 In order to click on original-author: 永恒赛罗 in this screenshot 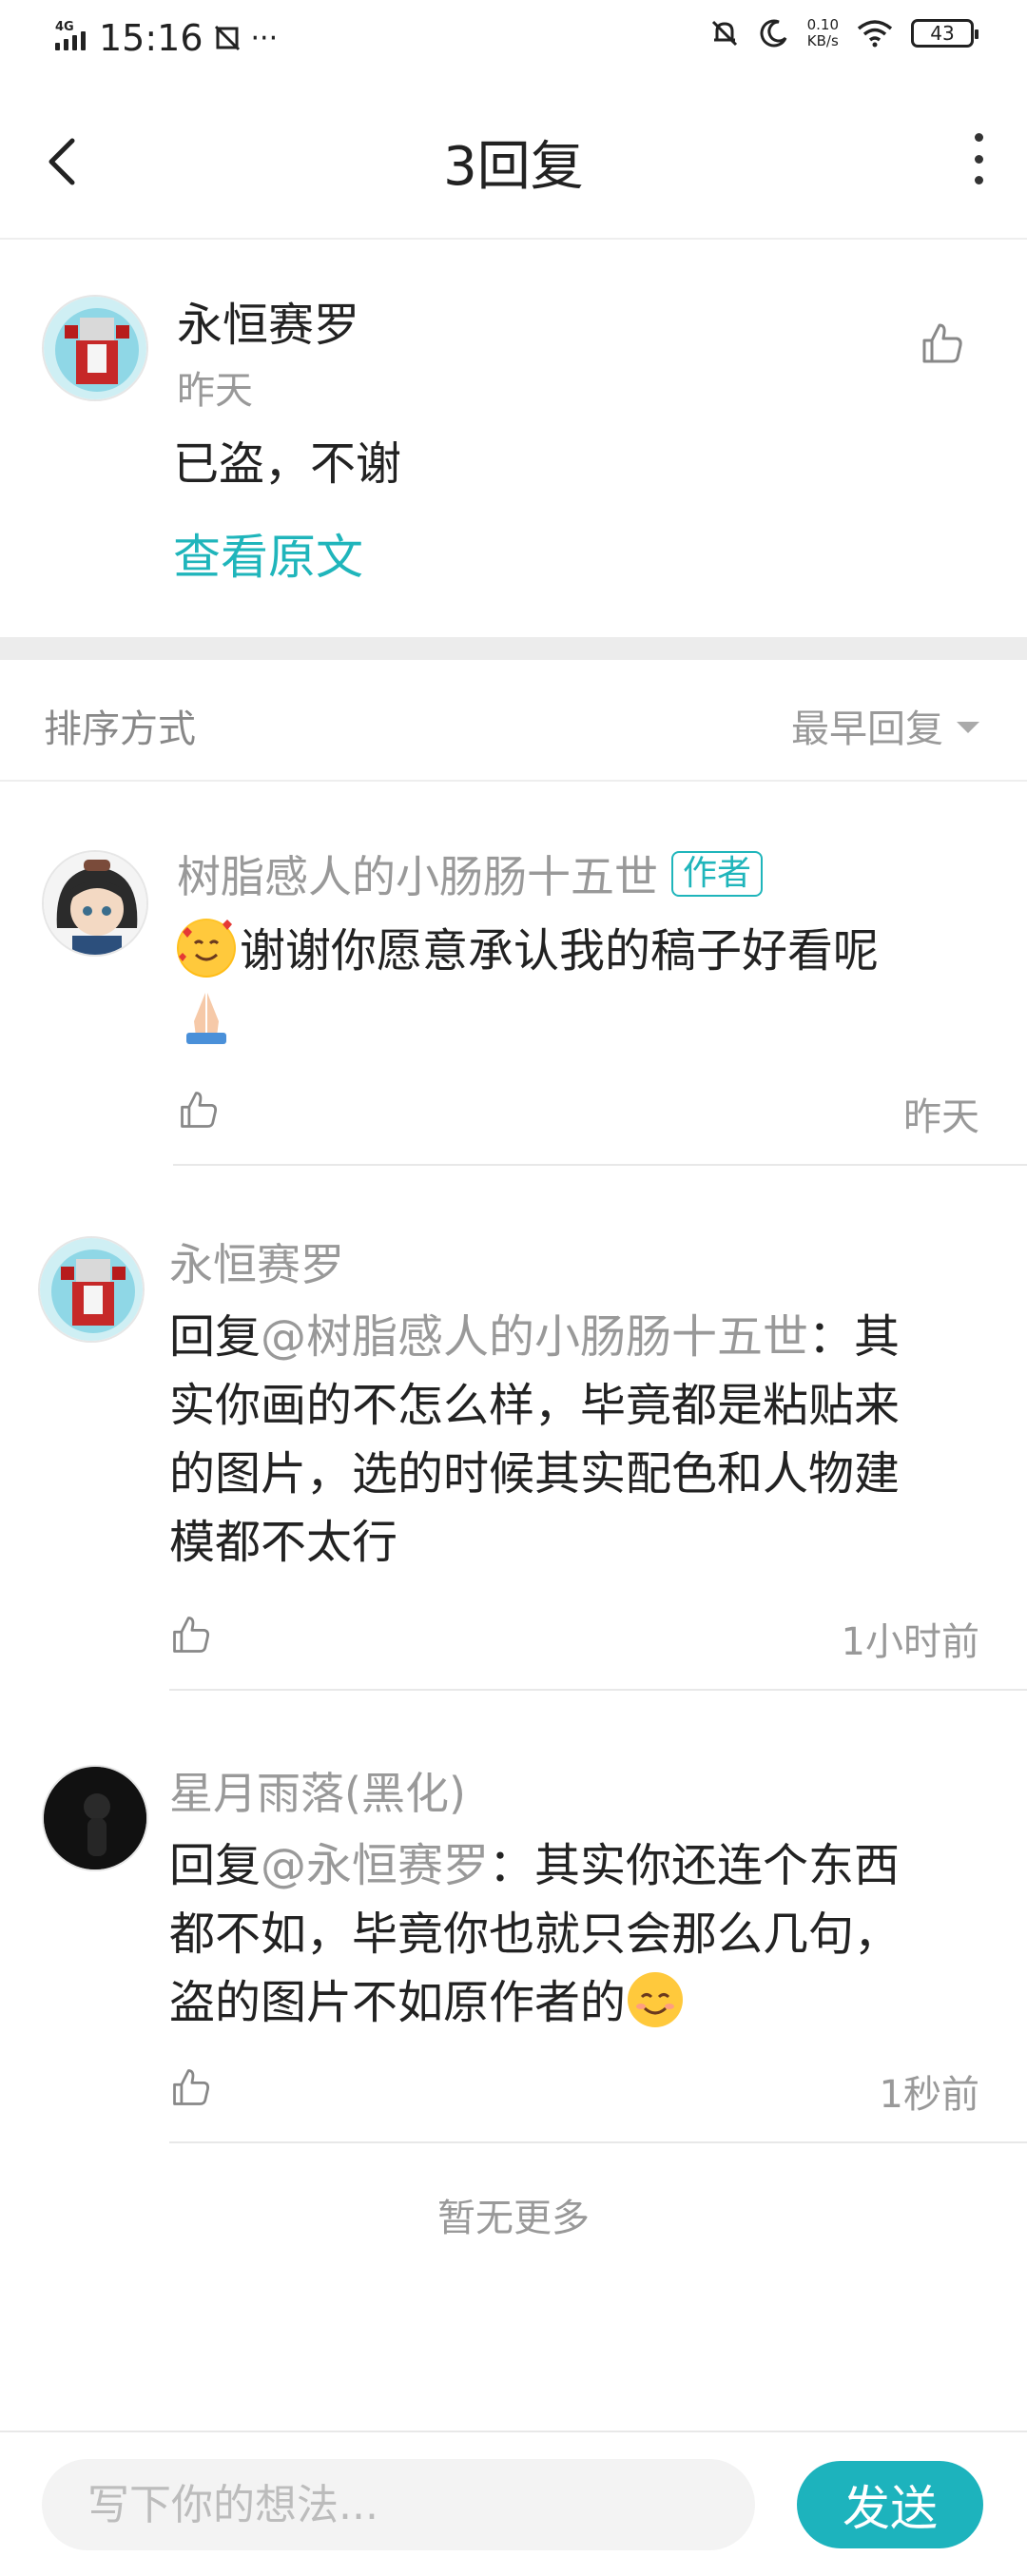, I will do `click(268, 320)`.